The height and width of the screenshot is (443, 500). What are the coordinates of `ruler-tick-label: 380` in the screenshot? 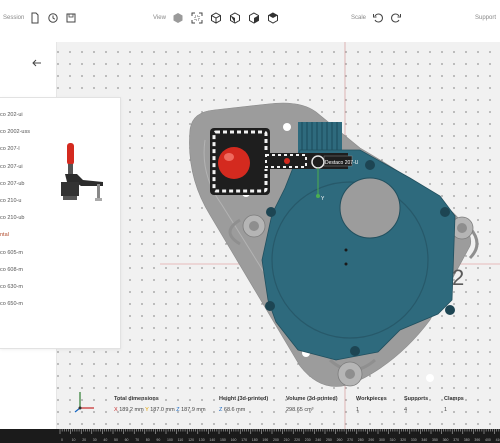 It's located at (467, 440).